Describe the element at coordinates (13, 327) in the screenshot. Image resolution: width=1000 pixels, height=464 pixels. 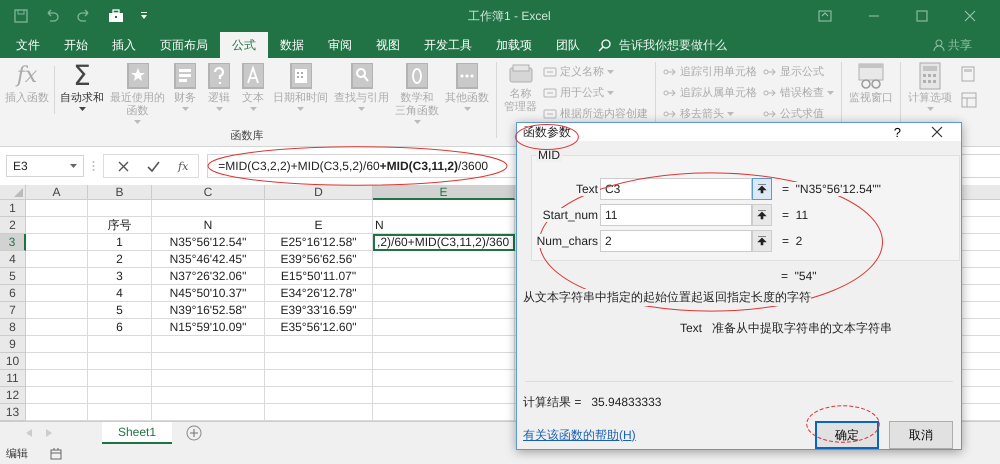
I see `row-header: 8` at that location.